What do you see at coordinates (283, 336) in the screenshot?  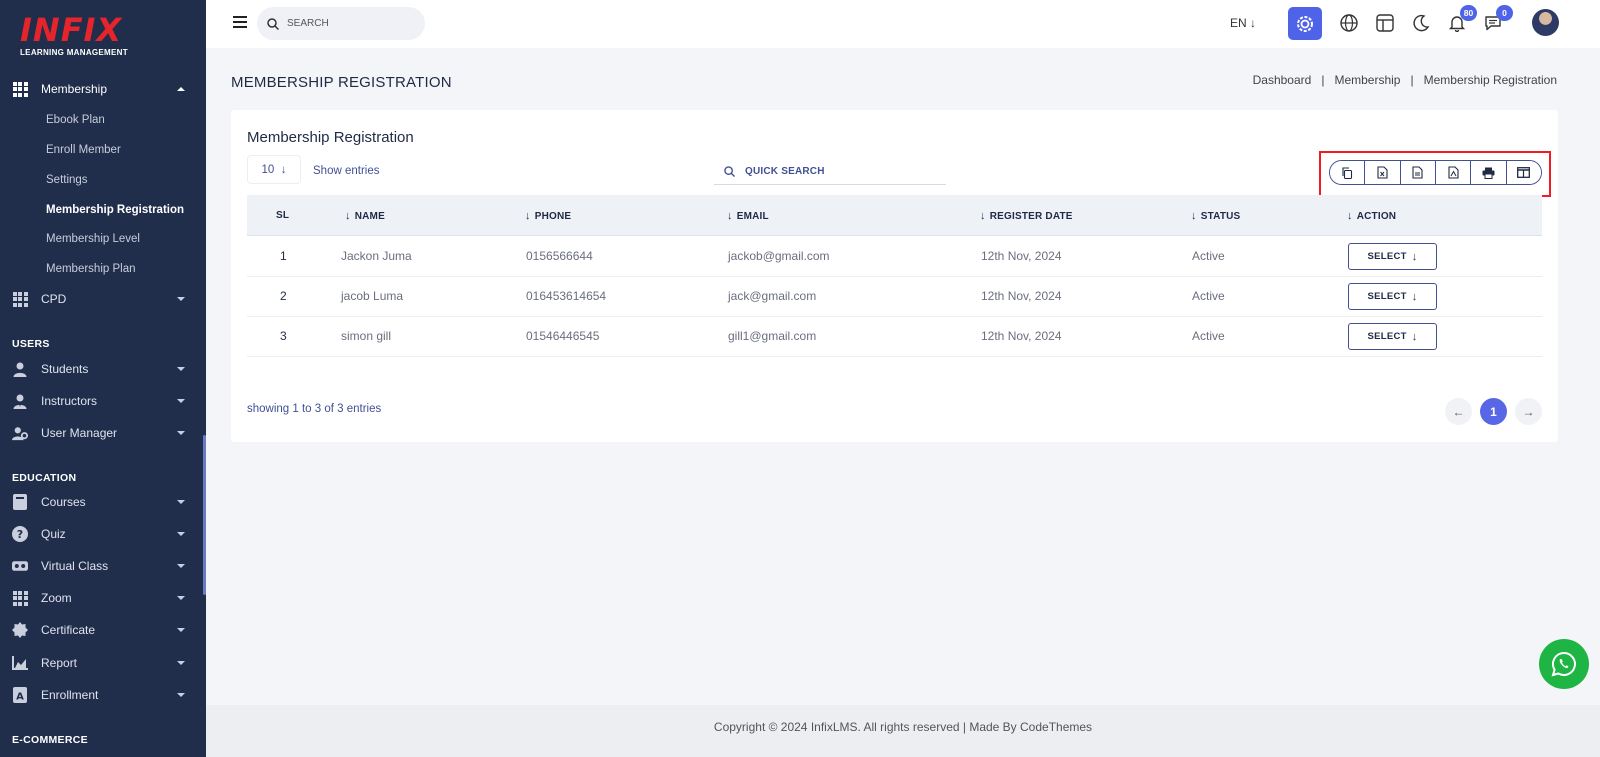 I see `cell-sl: 3` at bounding box center [283, 336].